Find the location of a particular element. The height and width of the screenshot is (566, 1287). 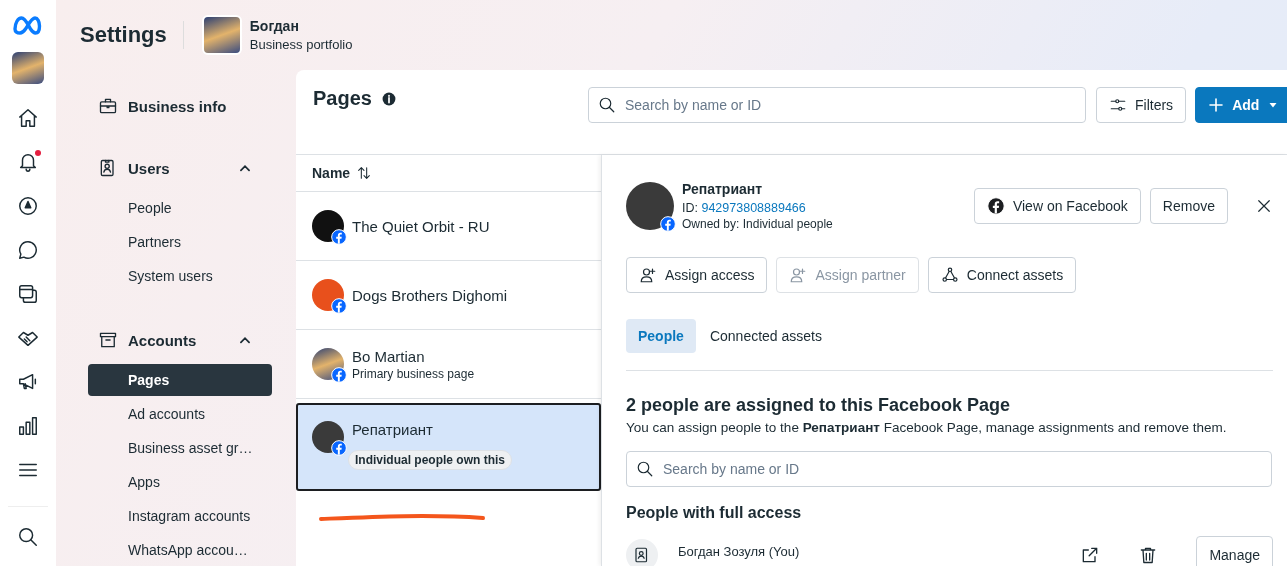

nav-item: Pages is located at coordinates (180, 380).